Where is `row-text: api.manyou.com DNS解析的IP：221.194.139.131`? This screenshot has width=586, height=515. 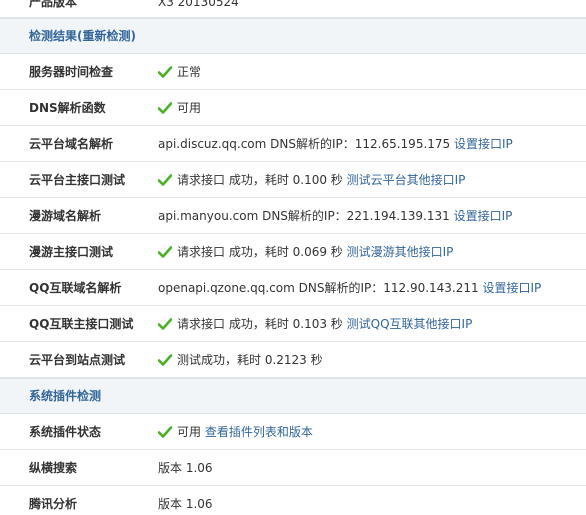
row-text: api.manyou.com DNS解析的IP：221.194.139.131 is located at coordinates (304, 216).